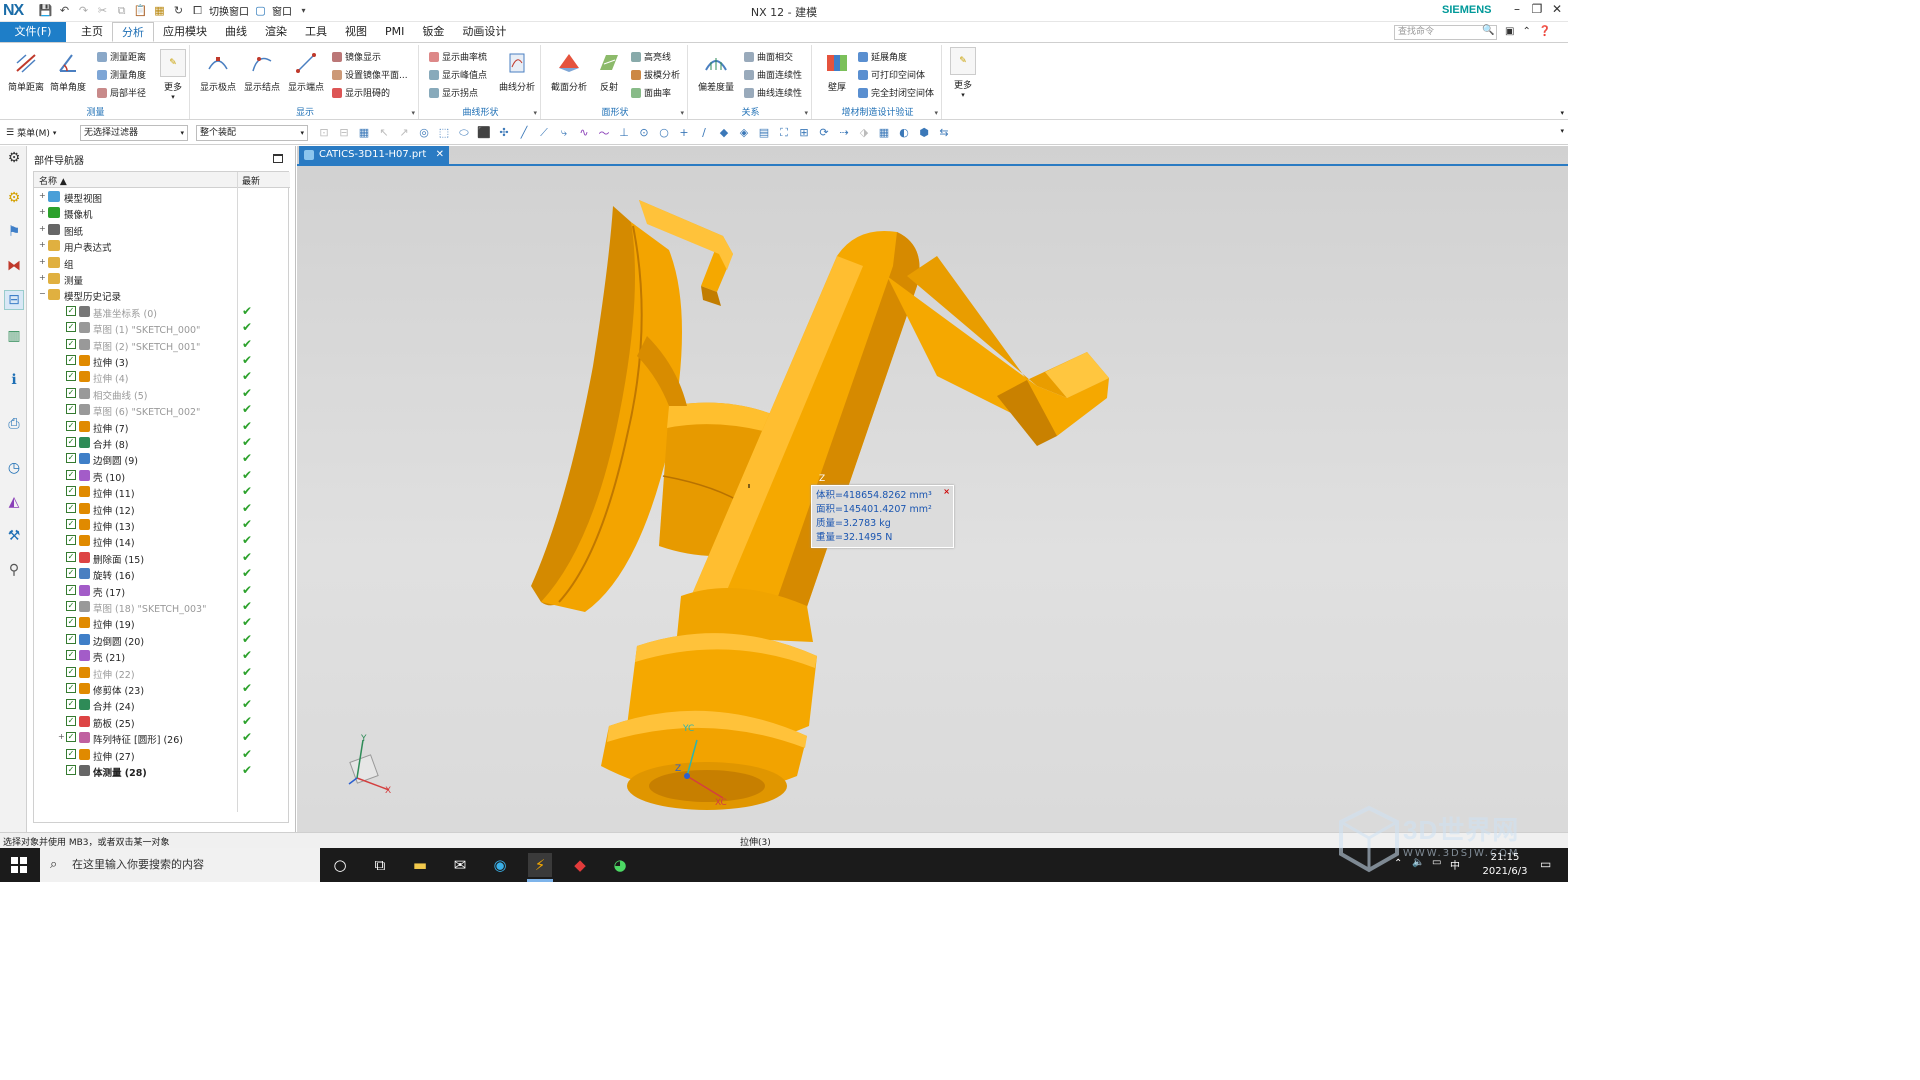 The height and width of the screenshot is (1080, 1920). I want to click on tree-feature-row: ✓ 拉伸 (22) ✔, so click(162, 673).